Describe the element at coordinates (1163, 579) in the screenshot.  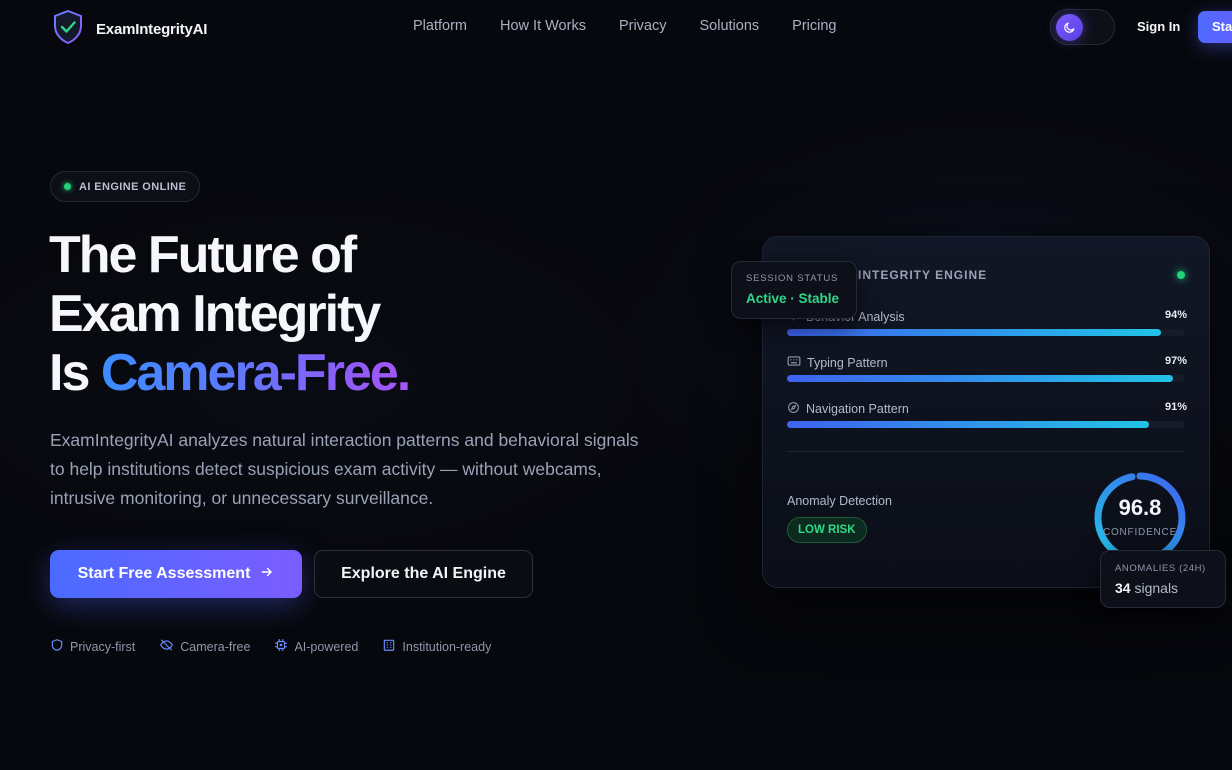
I see `anomalies-card: ANOMALIES (24H) 34 signals` at that location.